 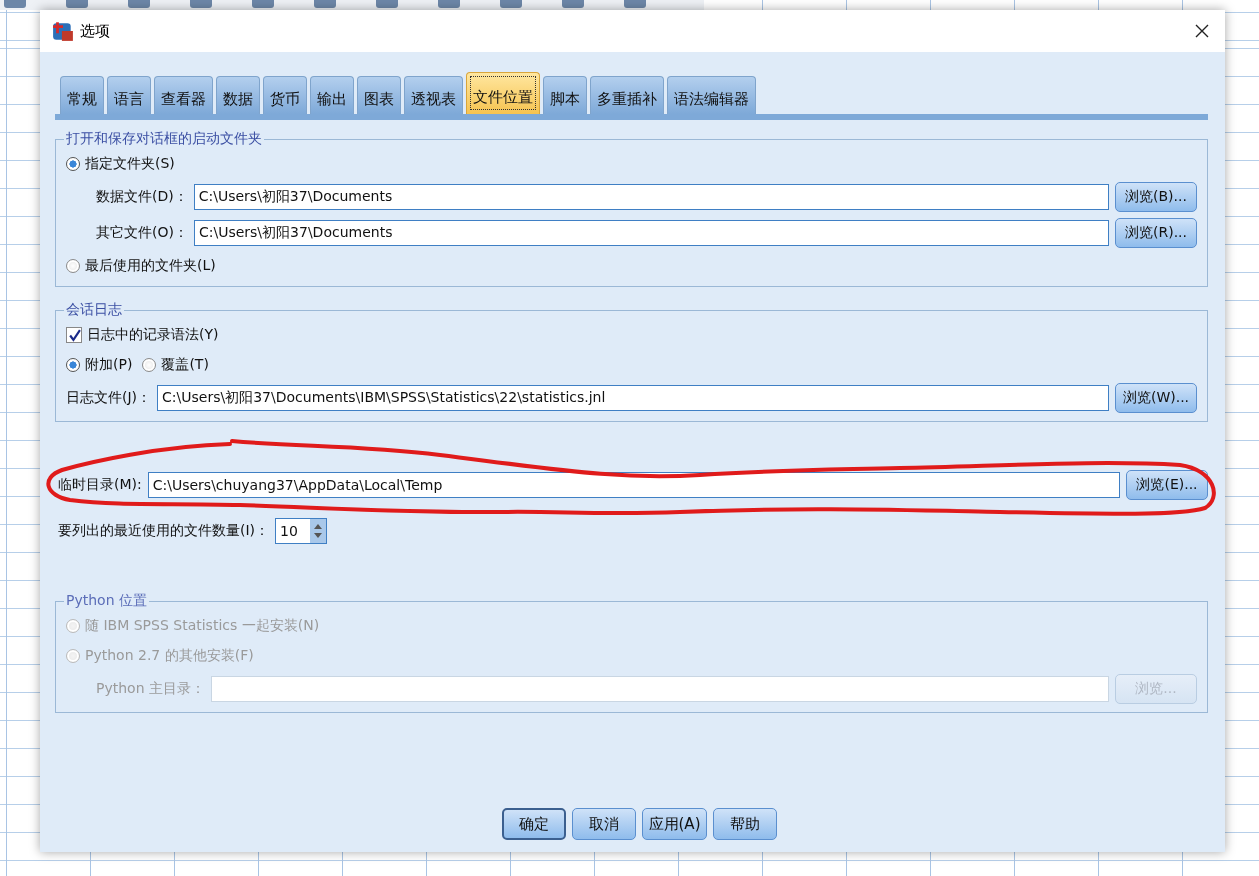 I want to click on field-label: Python 主目录：, so click(x=150, y=689).